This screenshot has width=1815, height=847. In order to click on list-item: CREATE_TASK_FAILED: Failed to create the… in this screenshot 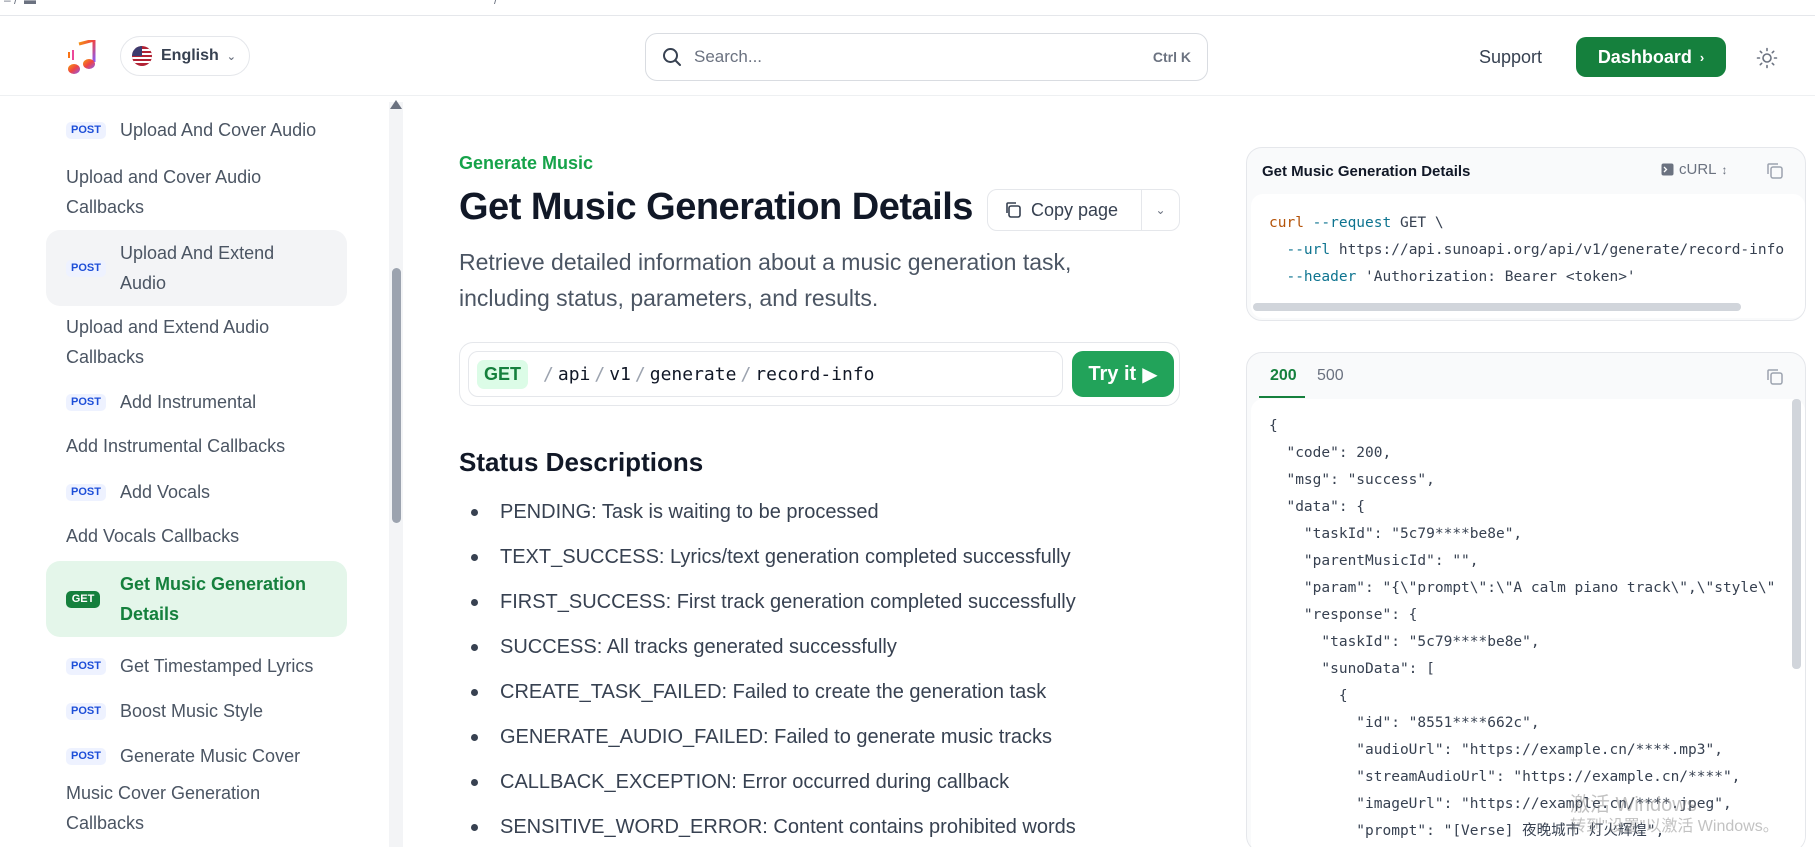, I will do `click(799, 699)`.